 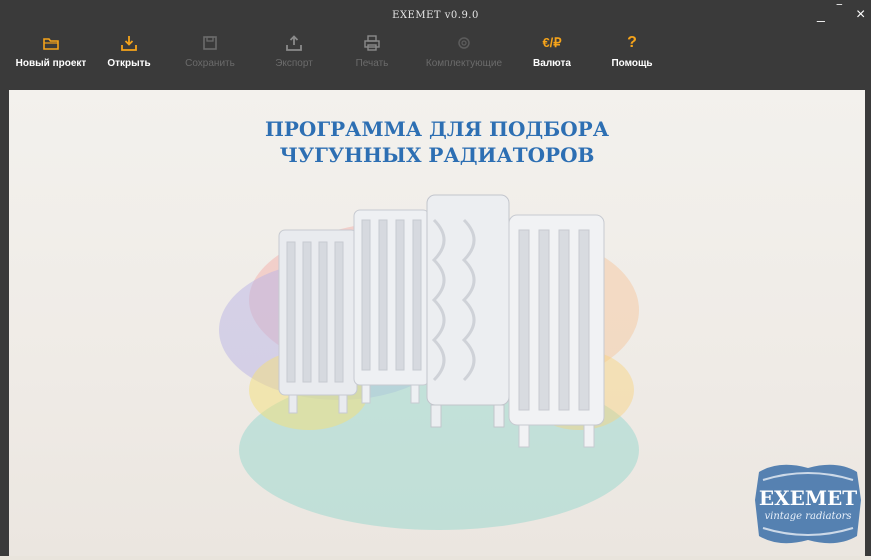 I want to click on folder-icon, so click(x=51, y=44).